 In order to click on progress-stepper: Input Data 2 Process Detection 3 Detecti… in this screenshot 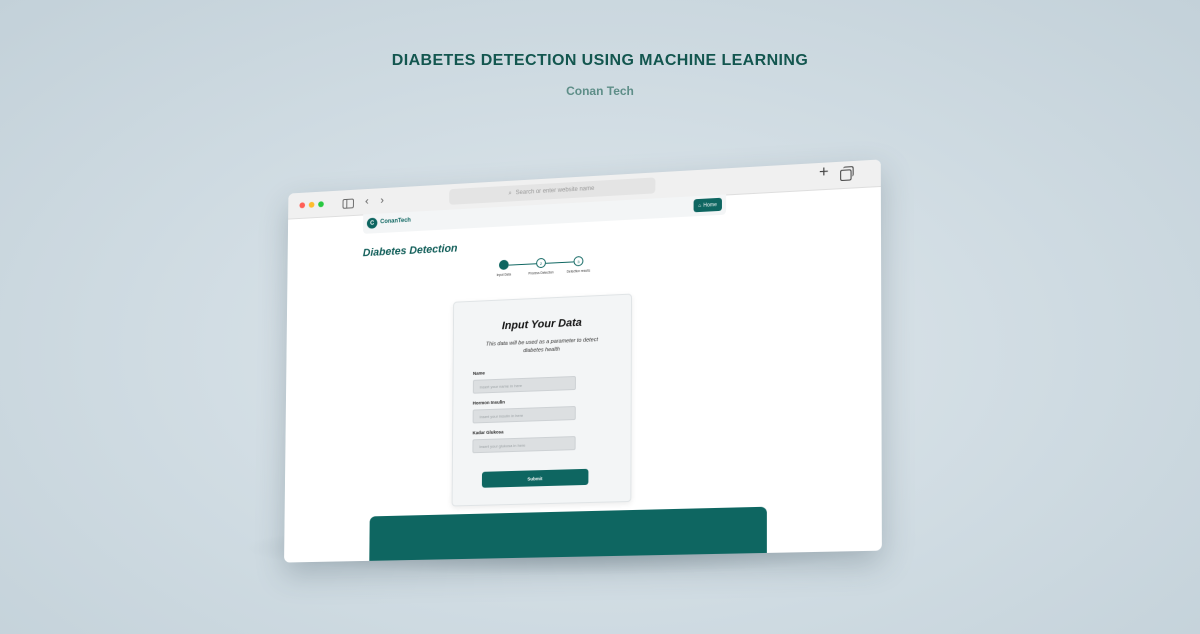, I will do `click(541, 269)`.